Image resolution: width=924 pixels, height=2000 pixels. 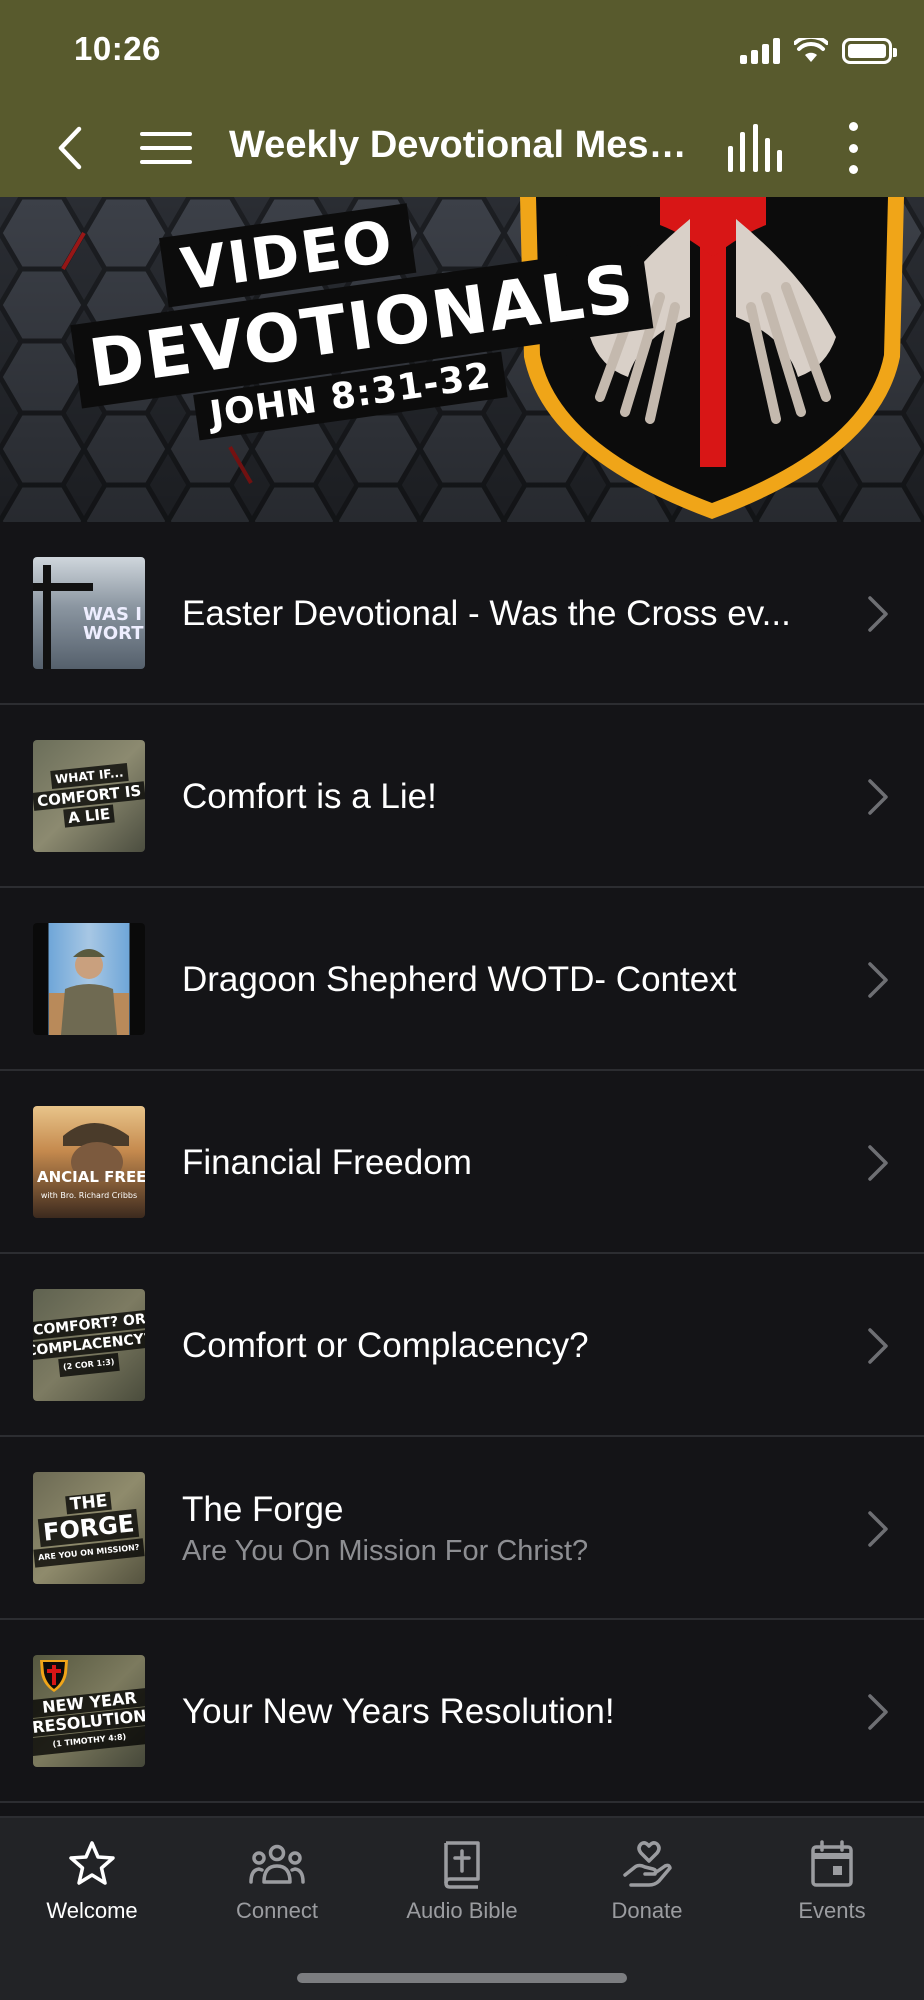 What do you see at coordinates (462, 1978) in the screenshot?
I see `home-indicator` at bounding box center [462, 1978].